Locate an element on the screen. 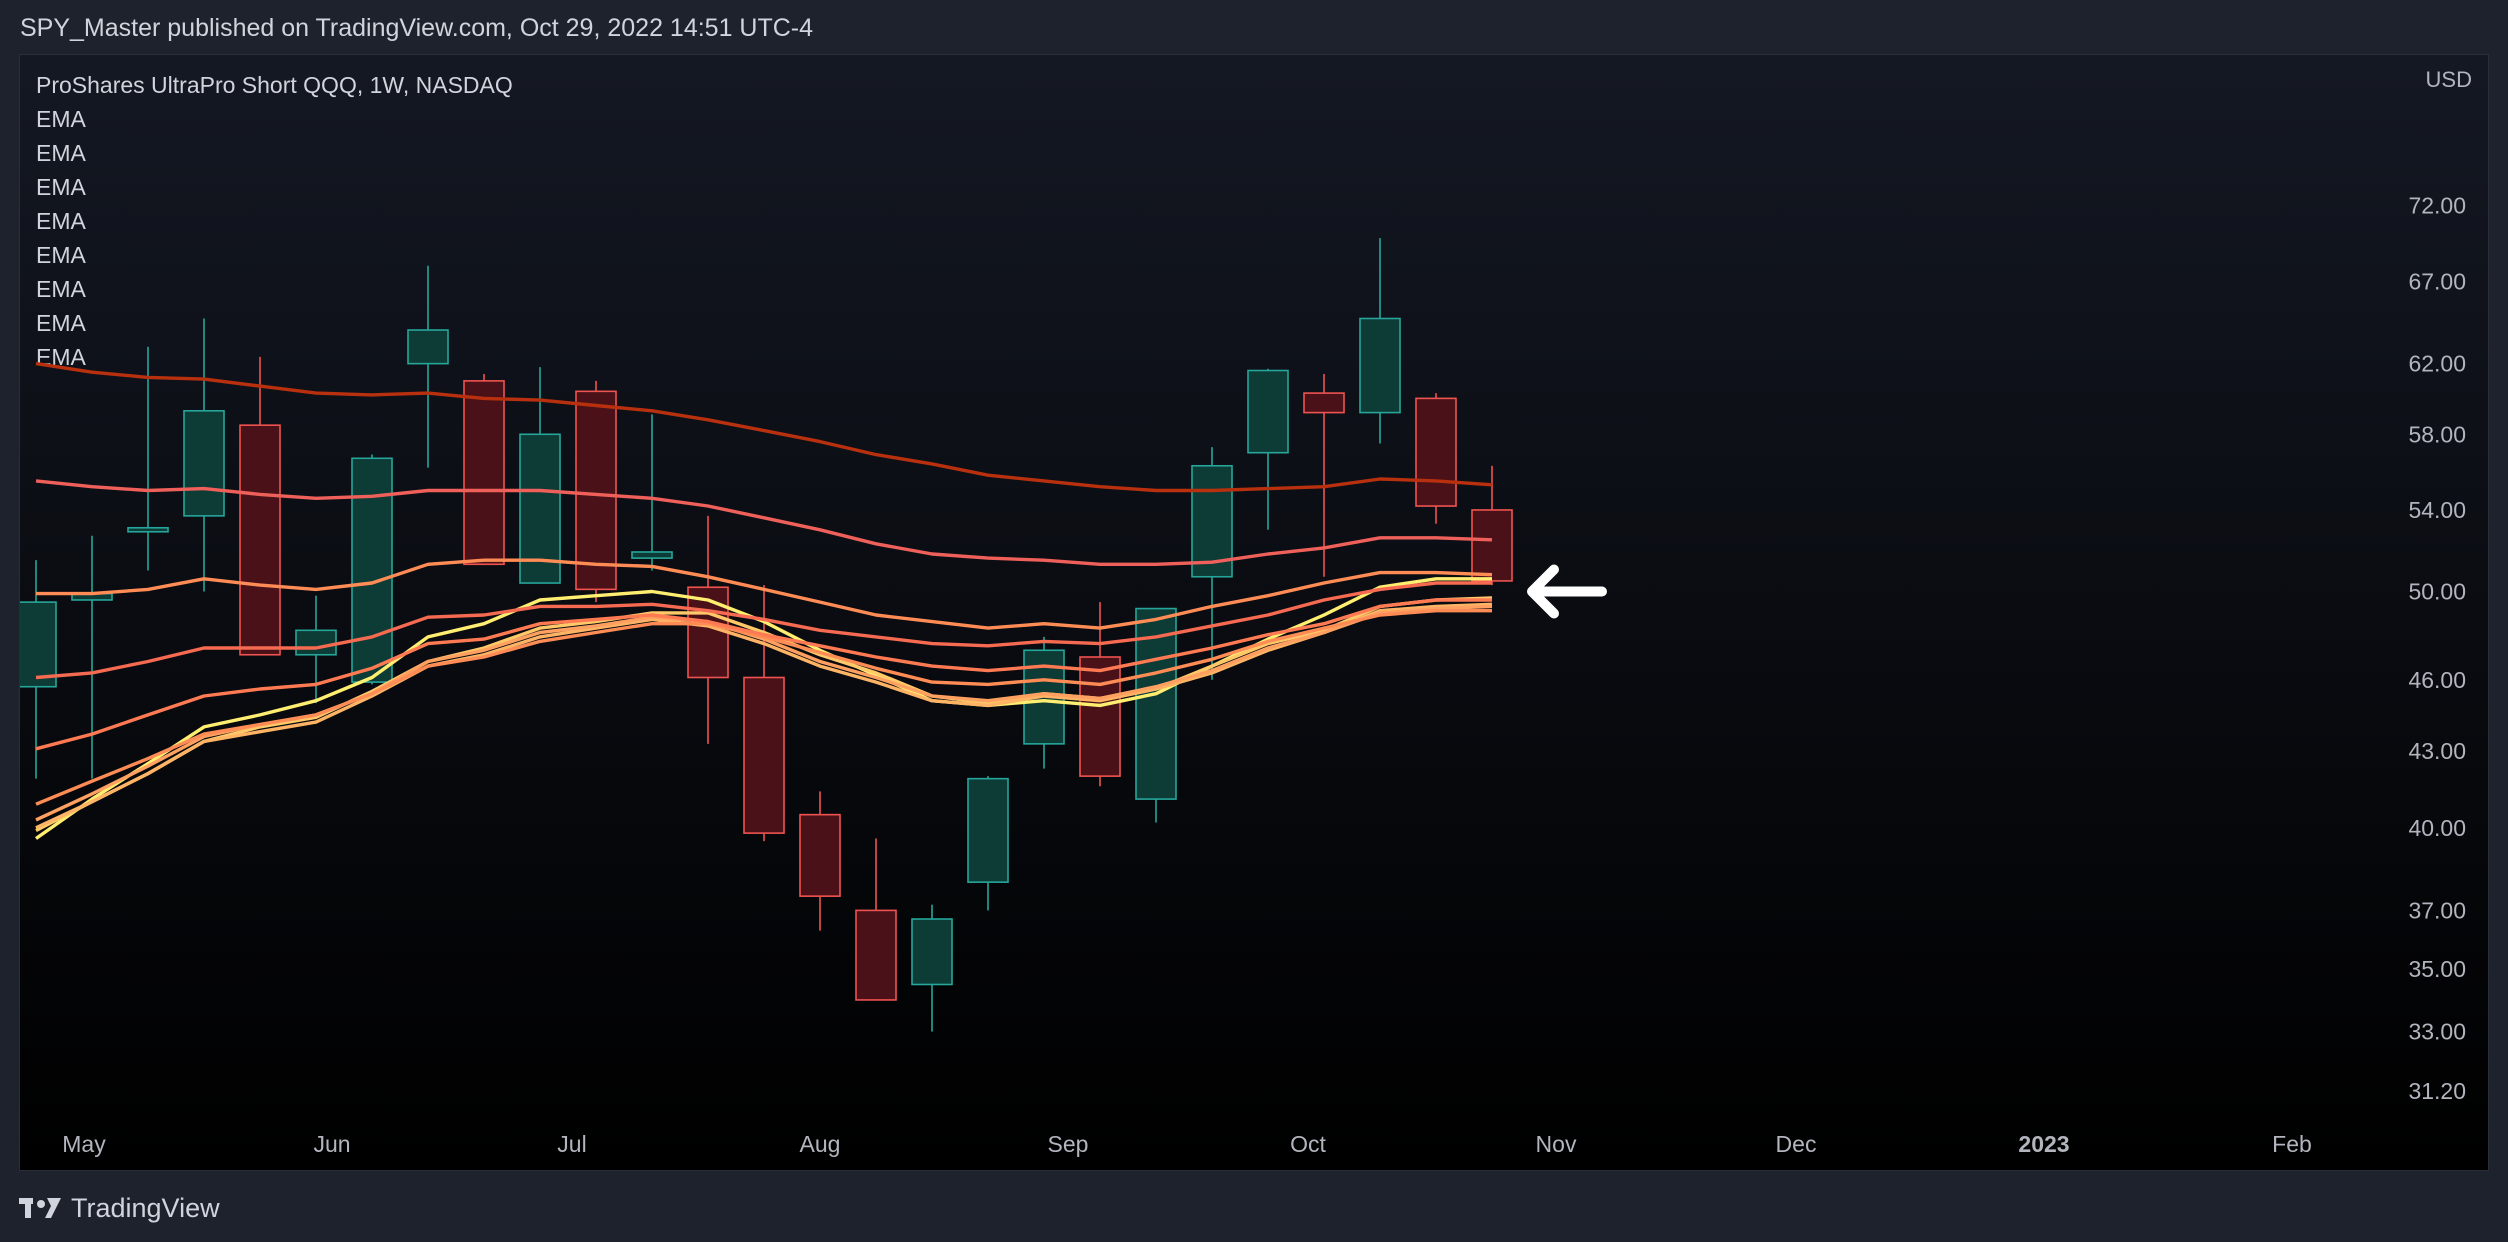  y-tick-label: 58.00 is located at coordinates (2437, 434).